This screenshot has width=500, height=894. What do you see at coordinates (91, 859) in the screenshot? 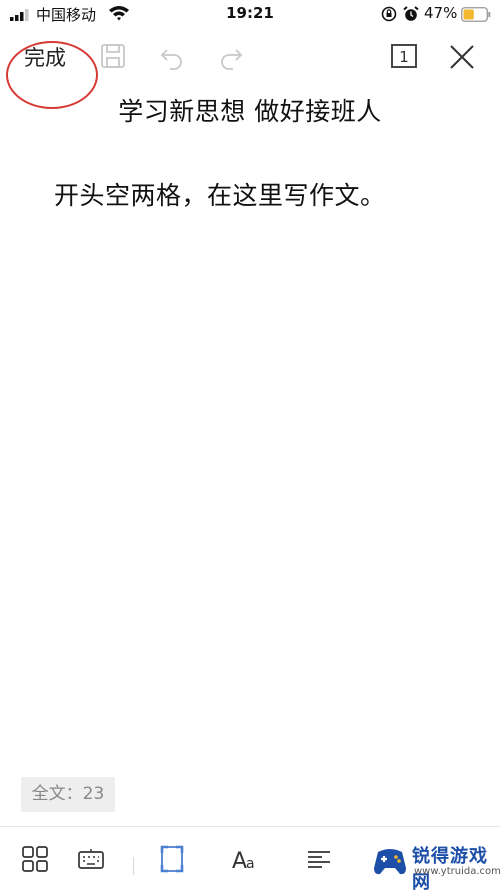
I see `keyboard-icon` at bounding box center [91, 859].